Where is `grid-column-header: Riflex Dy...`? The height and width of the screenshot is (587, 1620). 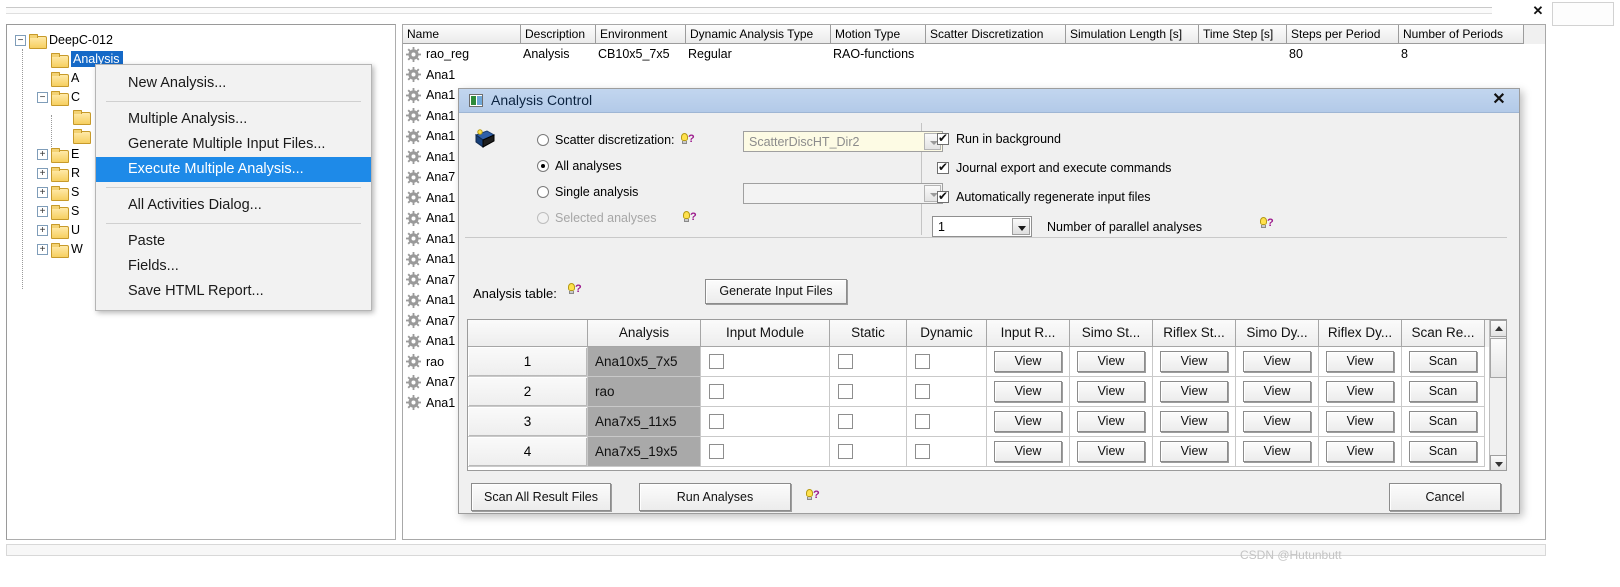 grid-column-header: Riflex Dy... is located at coordinates (1360, 333).